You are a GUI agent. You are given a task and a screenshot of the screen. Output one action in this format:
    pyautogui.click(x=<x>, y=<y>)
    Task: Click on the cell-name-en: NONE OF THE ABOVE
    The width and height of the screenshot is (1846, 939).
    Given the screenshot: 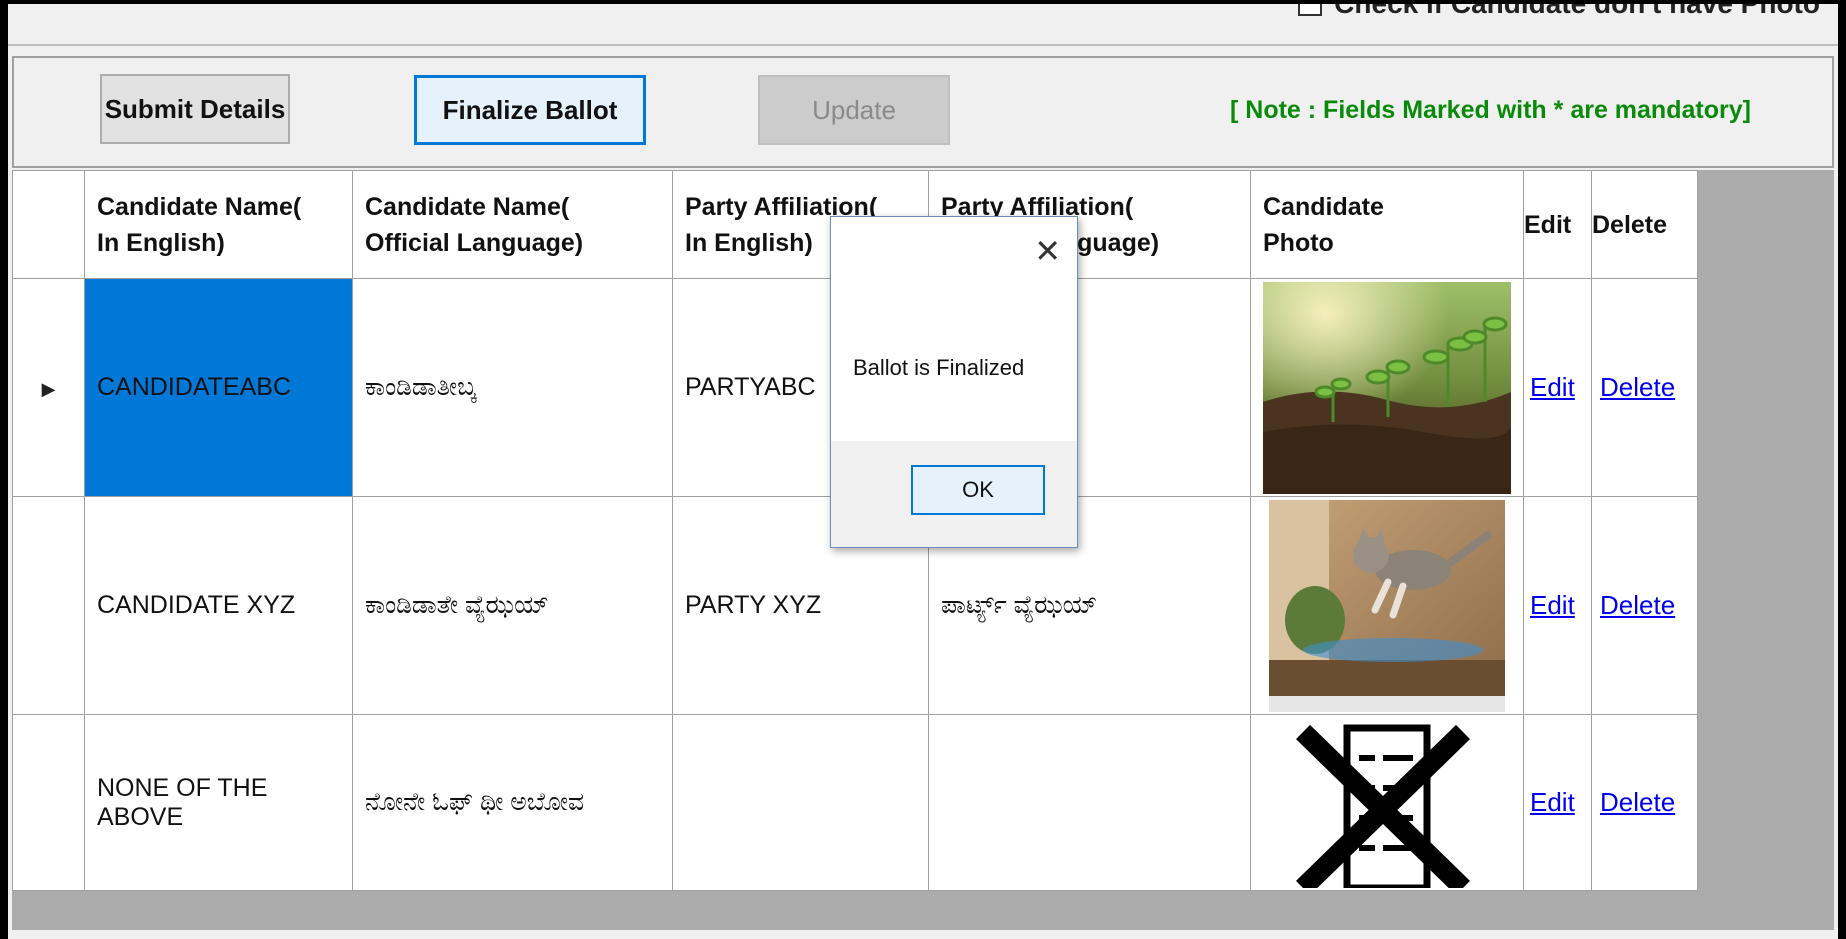 What is the action you would take?
    pyautogui.click(x=218, y=802)
    